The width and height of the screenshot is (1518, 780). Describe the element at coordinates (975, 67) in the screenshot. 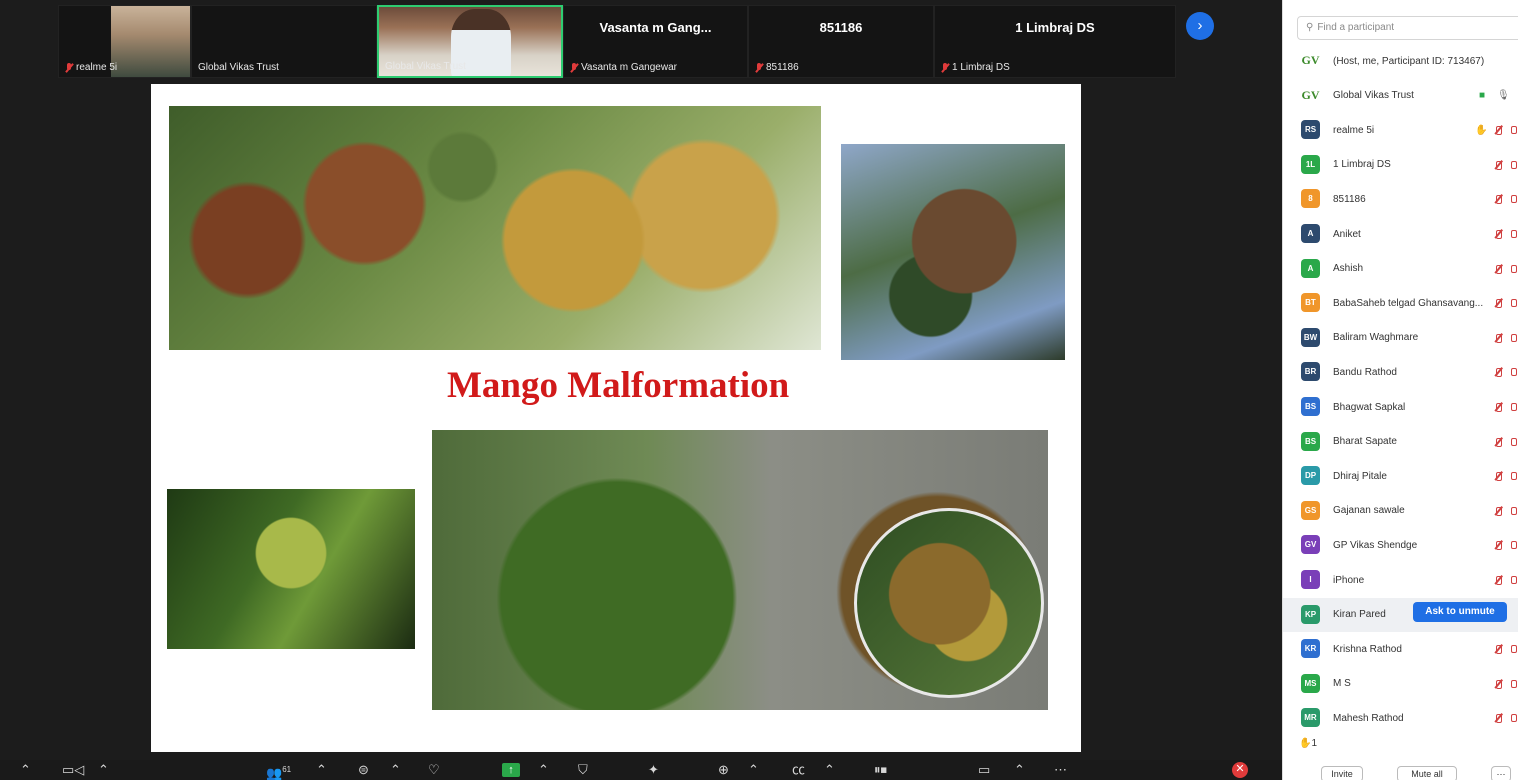

I see `tile-name: 1 Limbraj DS` at that location.